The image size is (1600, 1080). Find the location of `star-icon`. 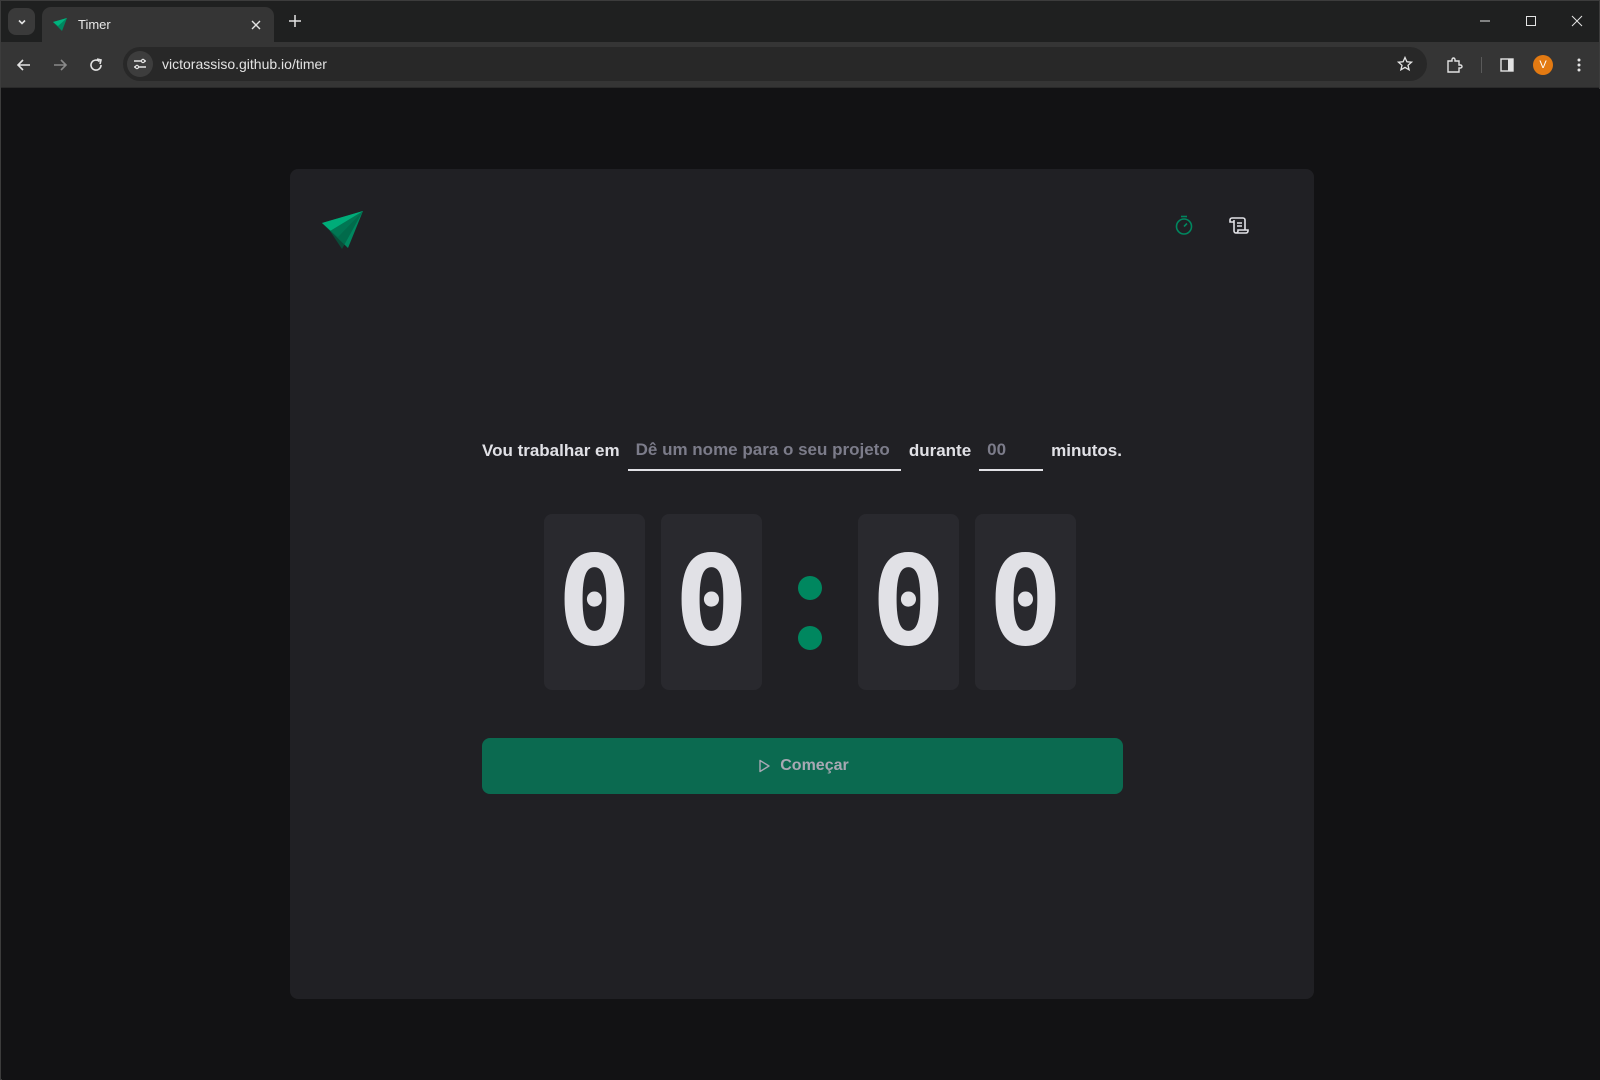

star-icon is located at coordinates (1405, 64).